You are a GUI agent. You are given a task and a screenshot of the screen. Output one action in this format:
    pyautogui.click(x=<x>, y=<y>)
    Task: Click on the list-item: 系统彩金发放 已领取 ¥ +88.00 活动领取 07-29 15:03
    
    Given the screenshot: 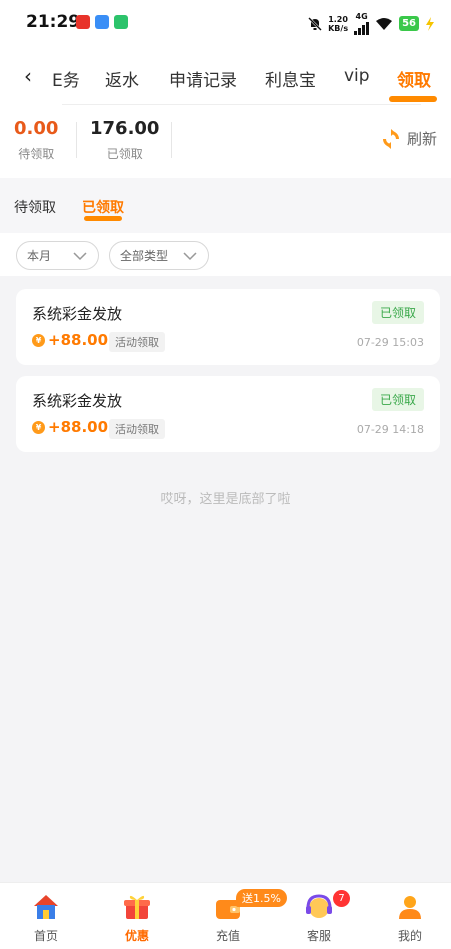 What is the action you would take?
    pyautogui.click(x=228, y=327)
    